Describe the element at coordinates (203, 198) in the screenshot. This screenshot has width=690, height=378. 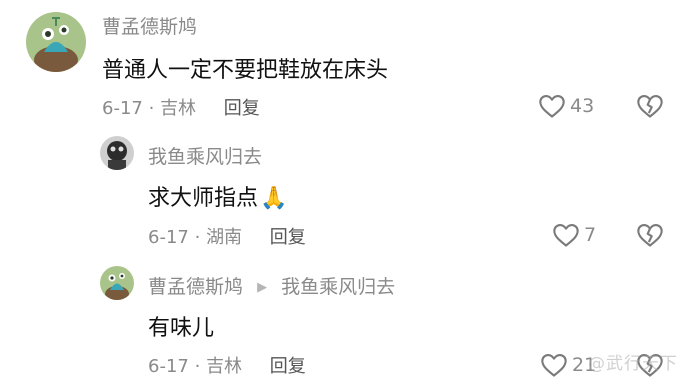
I see `reply-text-body: 求大师指点` at that location.